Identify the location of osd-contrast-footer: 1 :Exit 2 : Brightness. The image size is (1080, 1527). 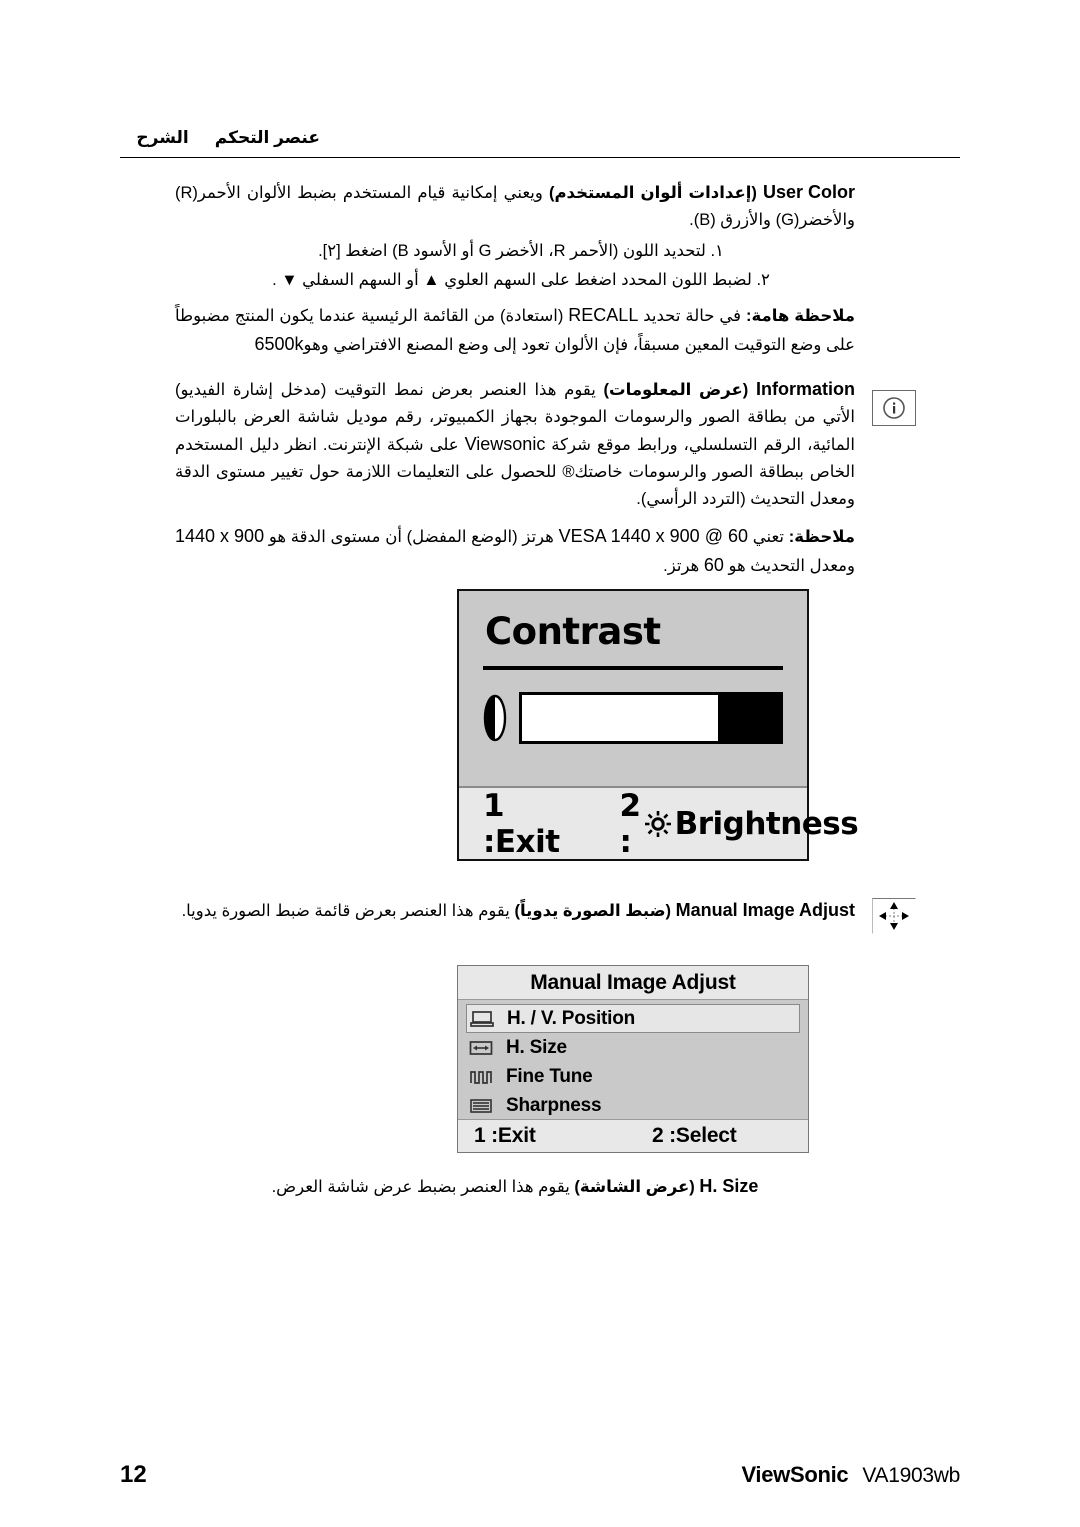
(659, 823).